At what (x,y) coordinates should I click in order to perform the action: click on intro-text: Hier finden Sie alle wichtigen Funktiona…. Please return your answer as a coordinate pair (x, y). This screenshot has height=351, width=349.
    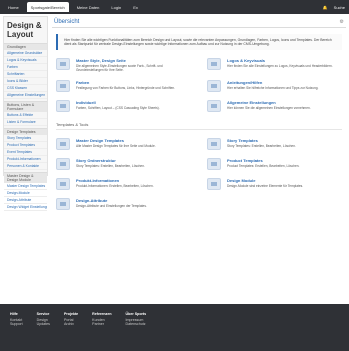
    Looking at the image, I should click on (199, 42).